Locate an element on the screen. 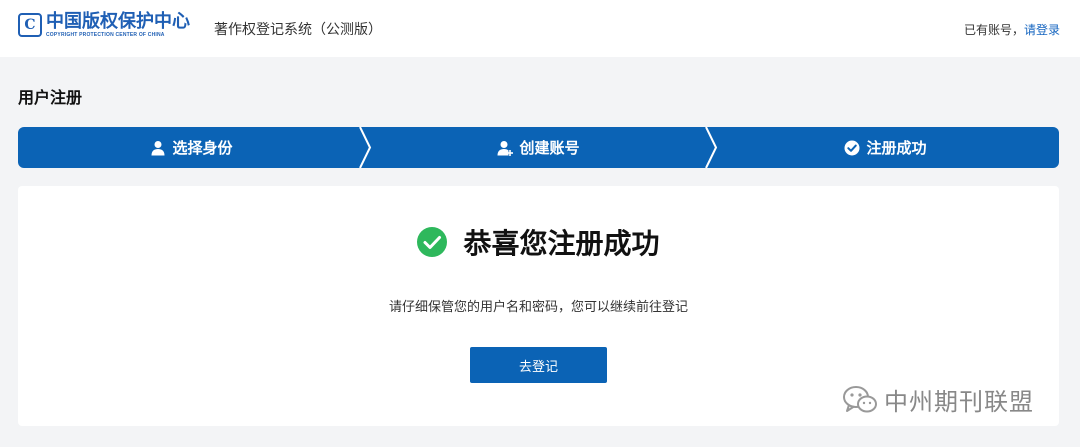 Image resolution: width=1080 pixels, height=447 pixels. login-prompt: 已有账号，请登录 is located at coordinates (1012, 29).